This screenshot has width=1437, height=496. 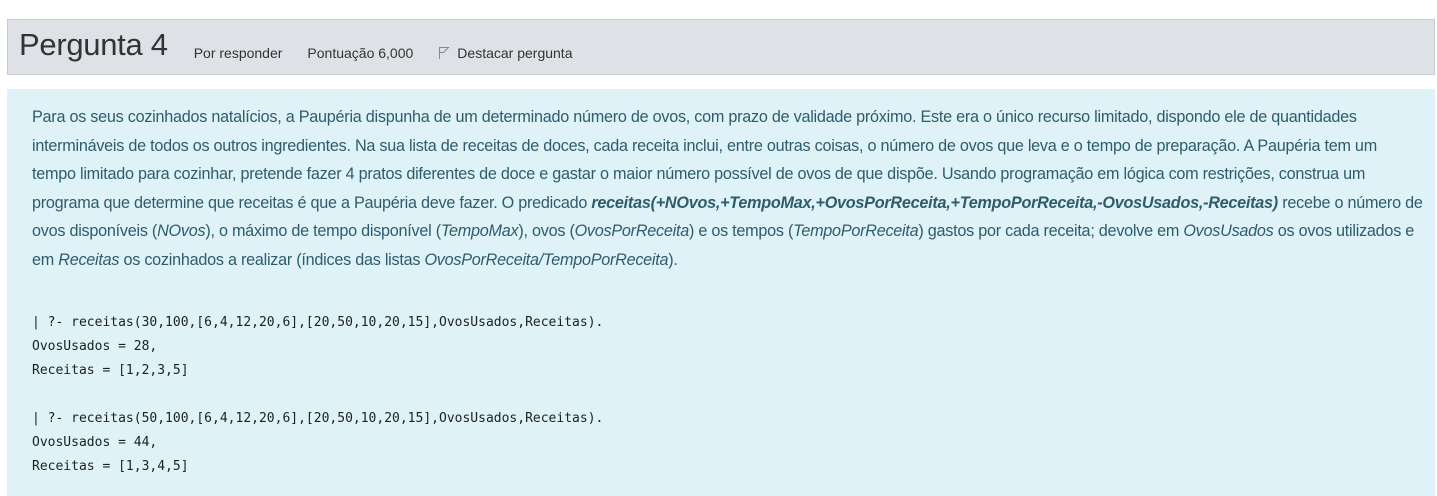 I want to click on term: TempoMax, so click(x=479, y=231).